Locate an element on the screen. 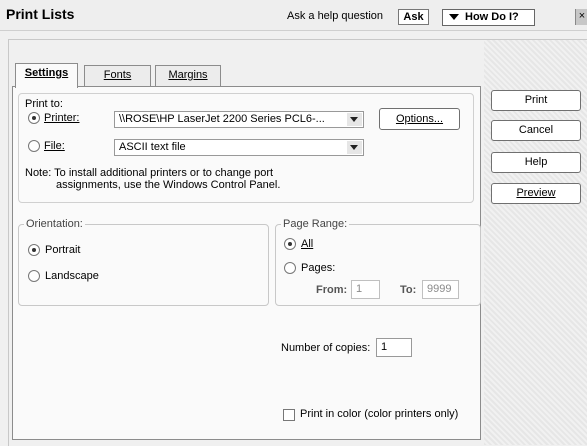 The image size is (587, 446). from-page-input: 1 is located at coordinates (365, 289).